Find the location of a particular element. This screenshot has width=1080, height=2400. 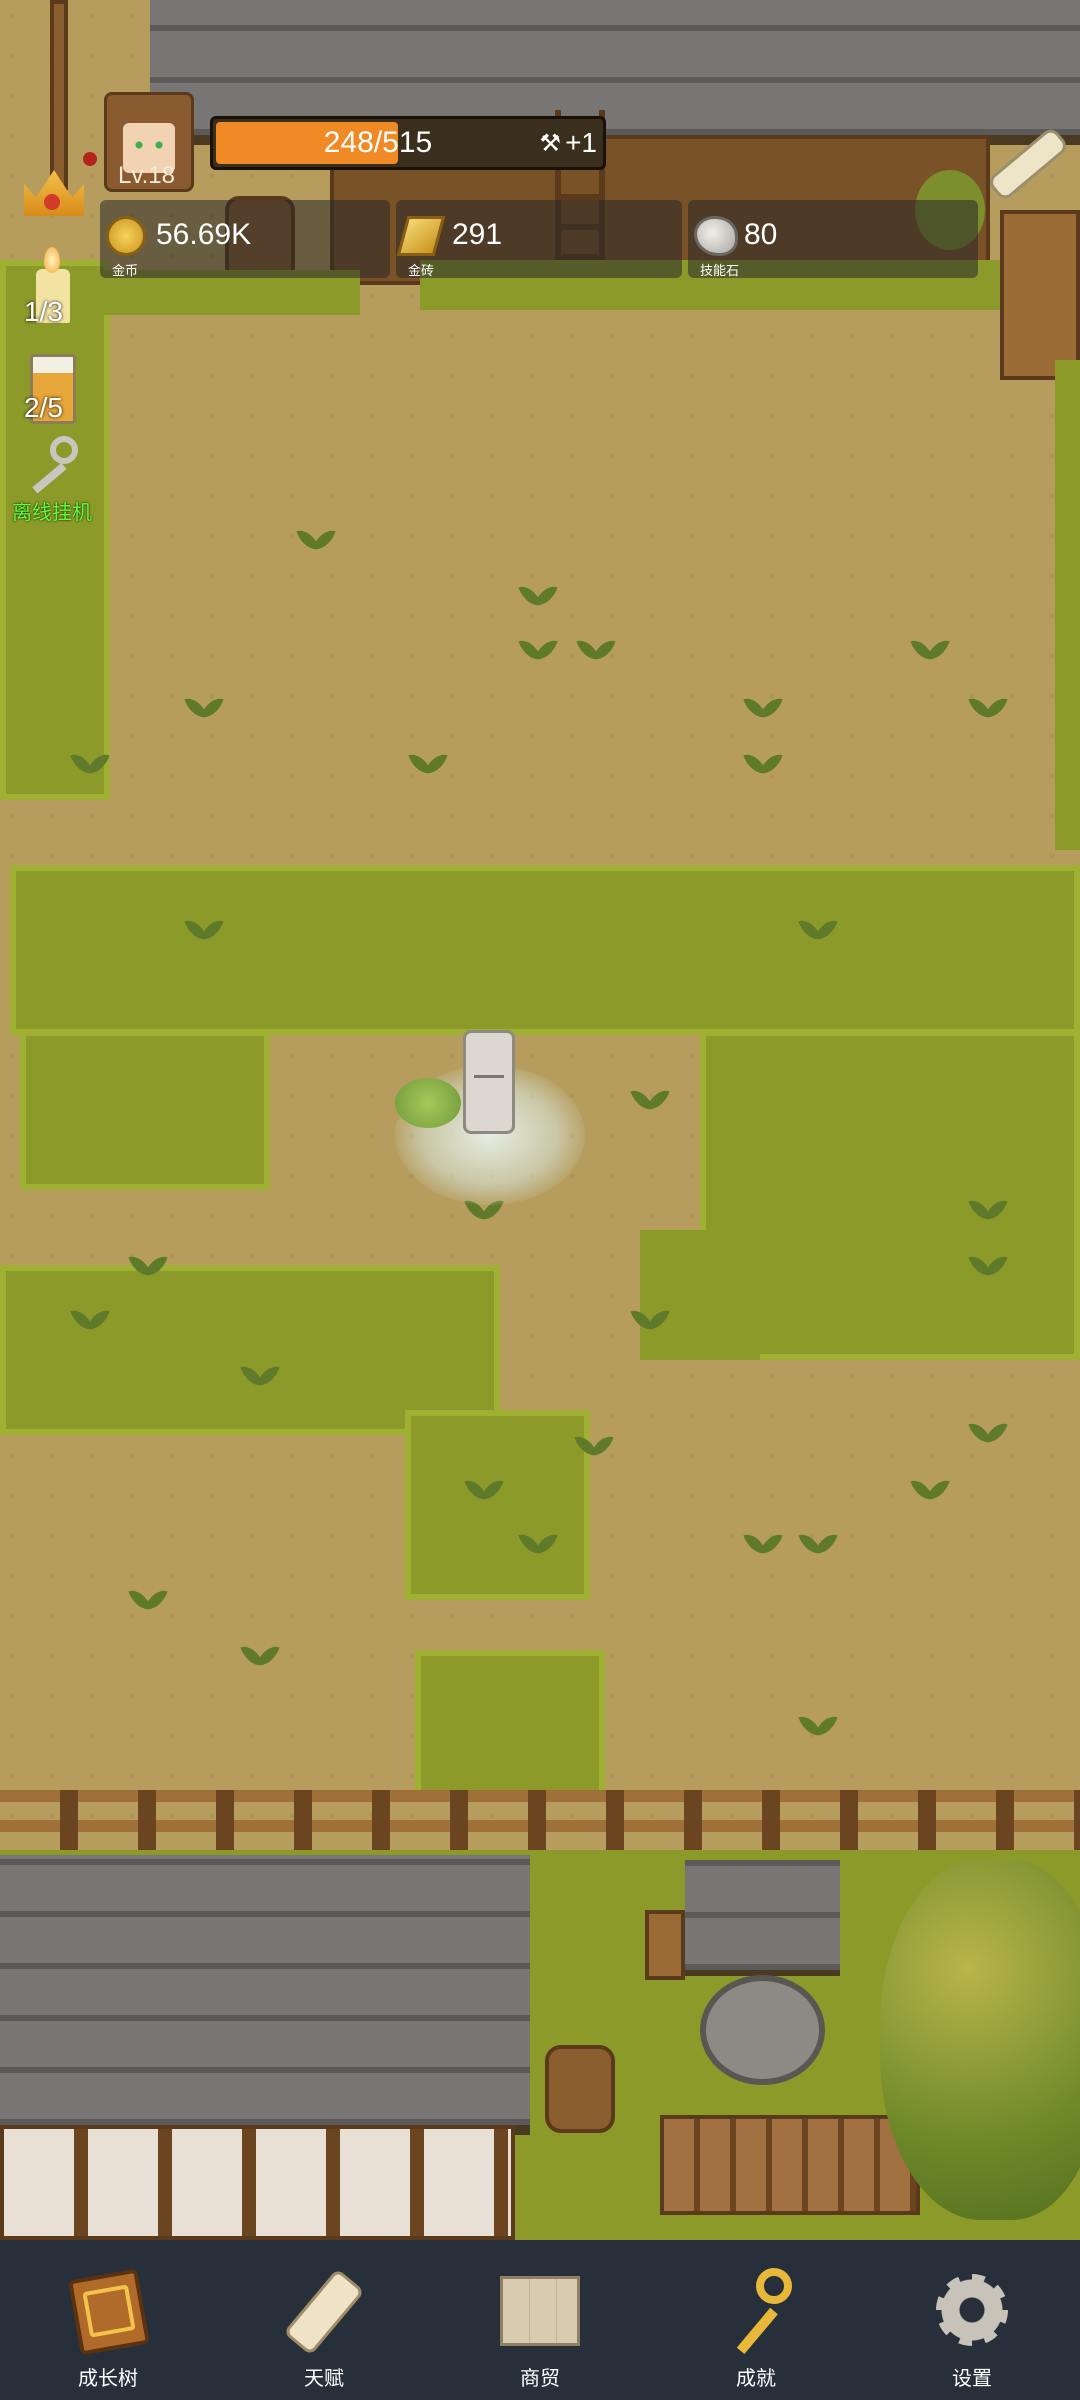

resource-gold: 56.69K 金币 is located at coordinates (245, 239).